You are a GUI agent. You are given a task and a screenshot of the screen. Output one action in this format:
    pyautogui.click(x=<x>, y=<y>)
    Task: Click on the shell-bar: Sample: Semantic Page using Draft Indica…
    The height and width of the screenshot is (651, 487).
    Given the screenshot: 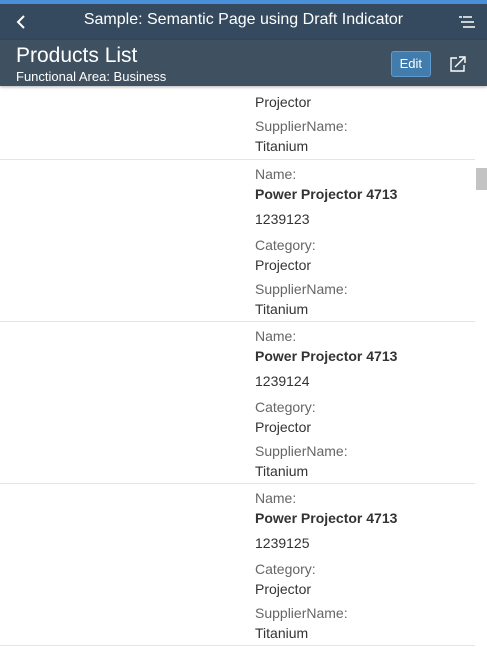 What is the action you would take?
    pyautogui.click(x=243, y=20)
    